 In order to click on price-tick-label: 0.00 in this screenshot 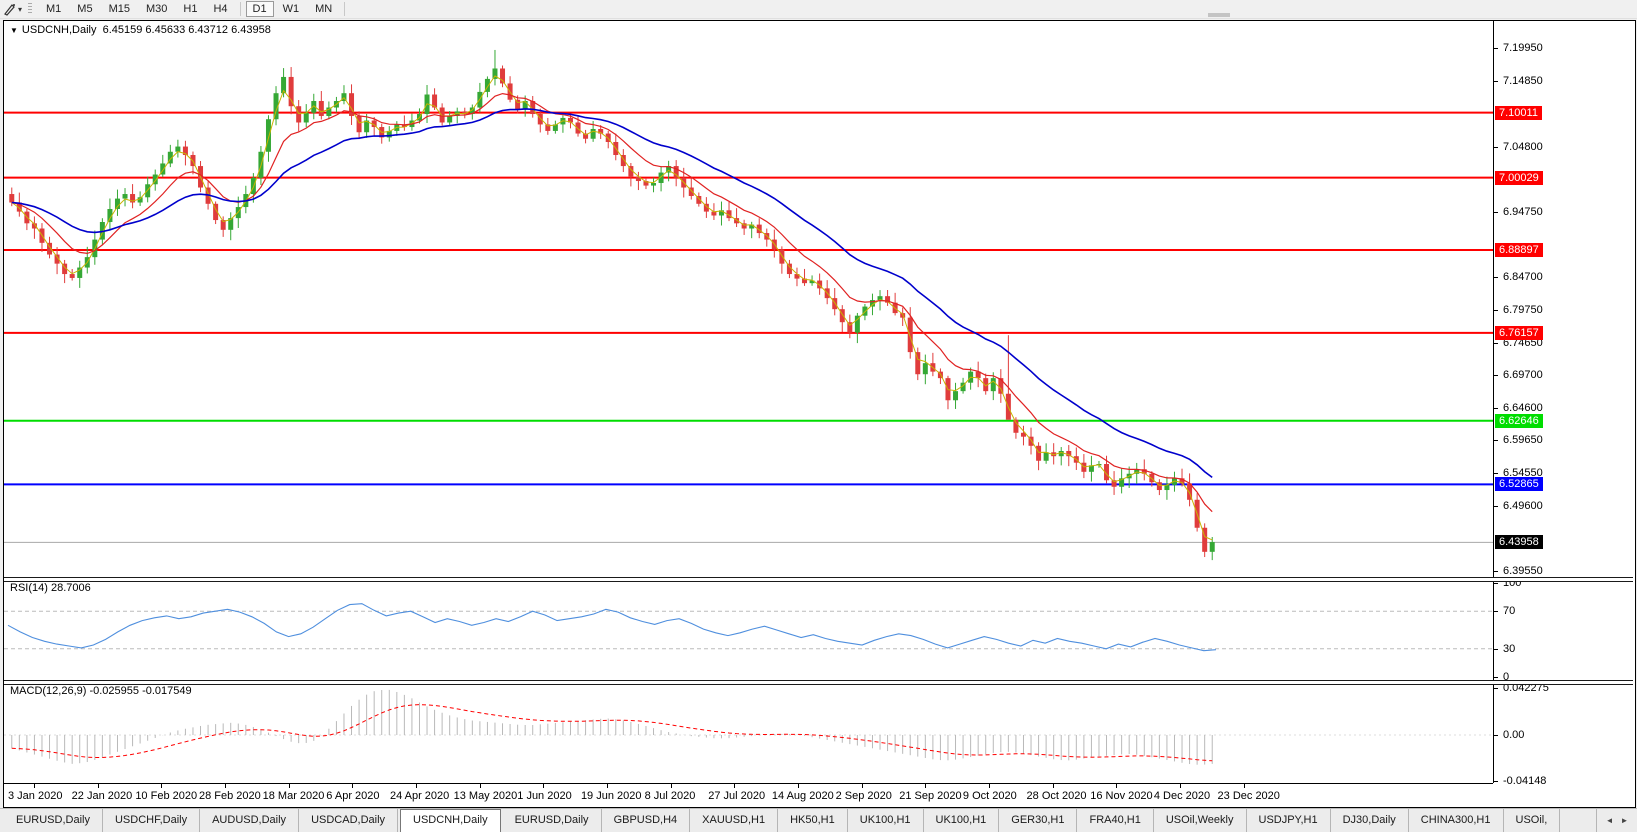, I will do `click(1514, 735)`.